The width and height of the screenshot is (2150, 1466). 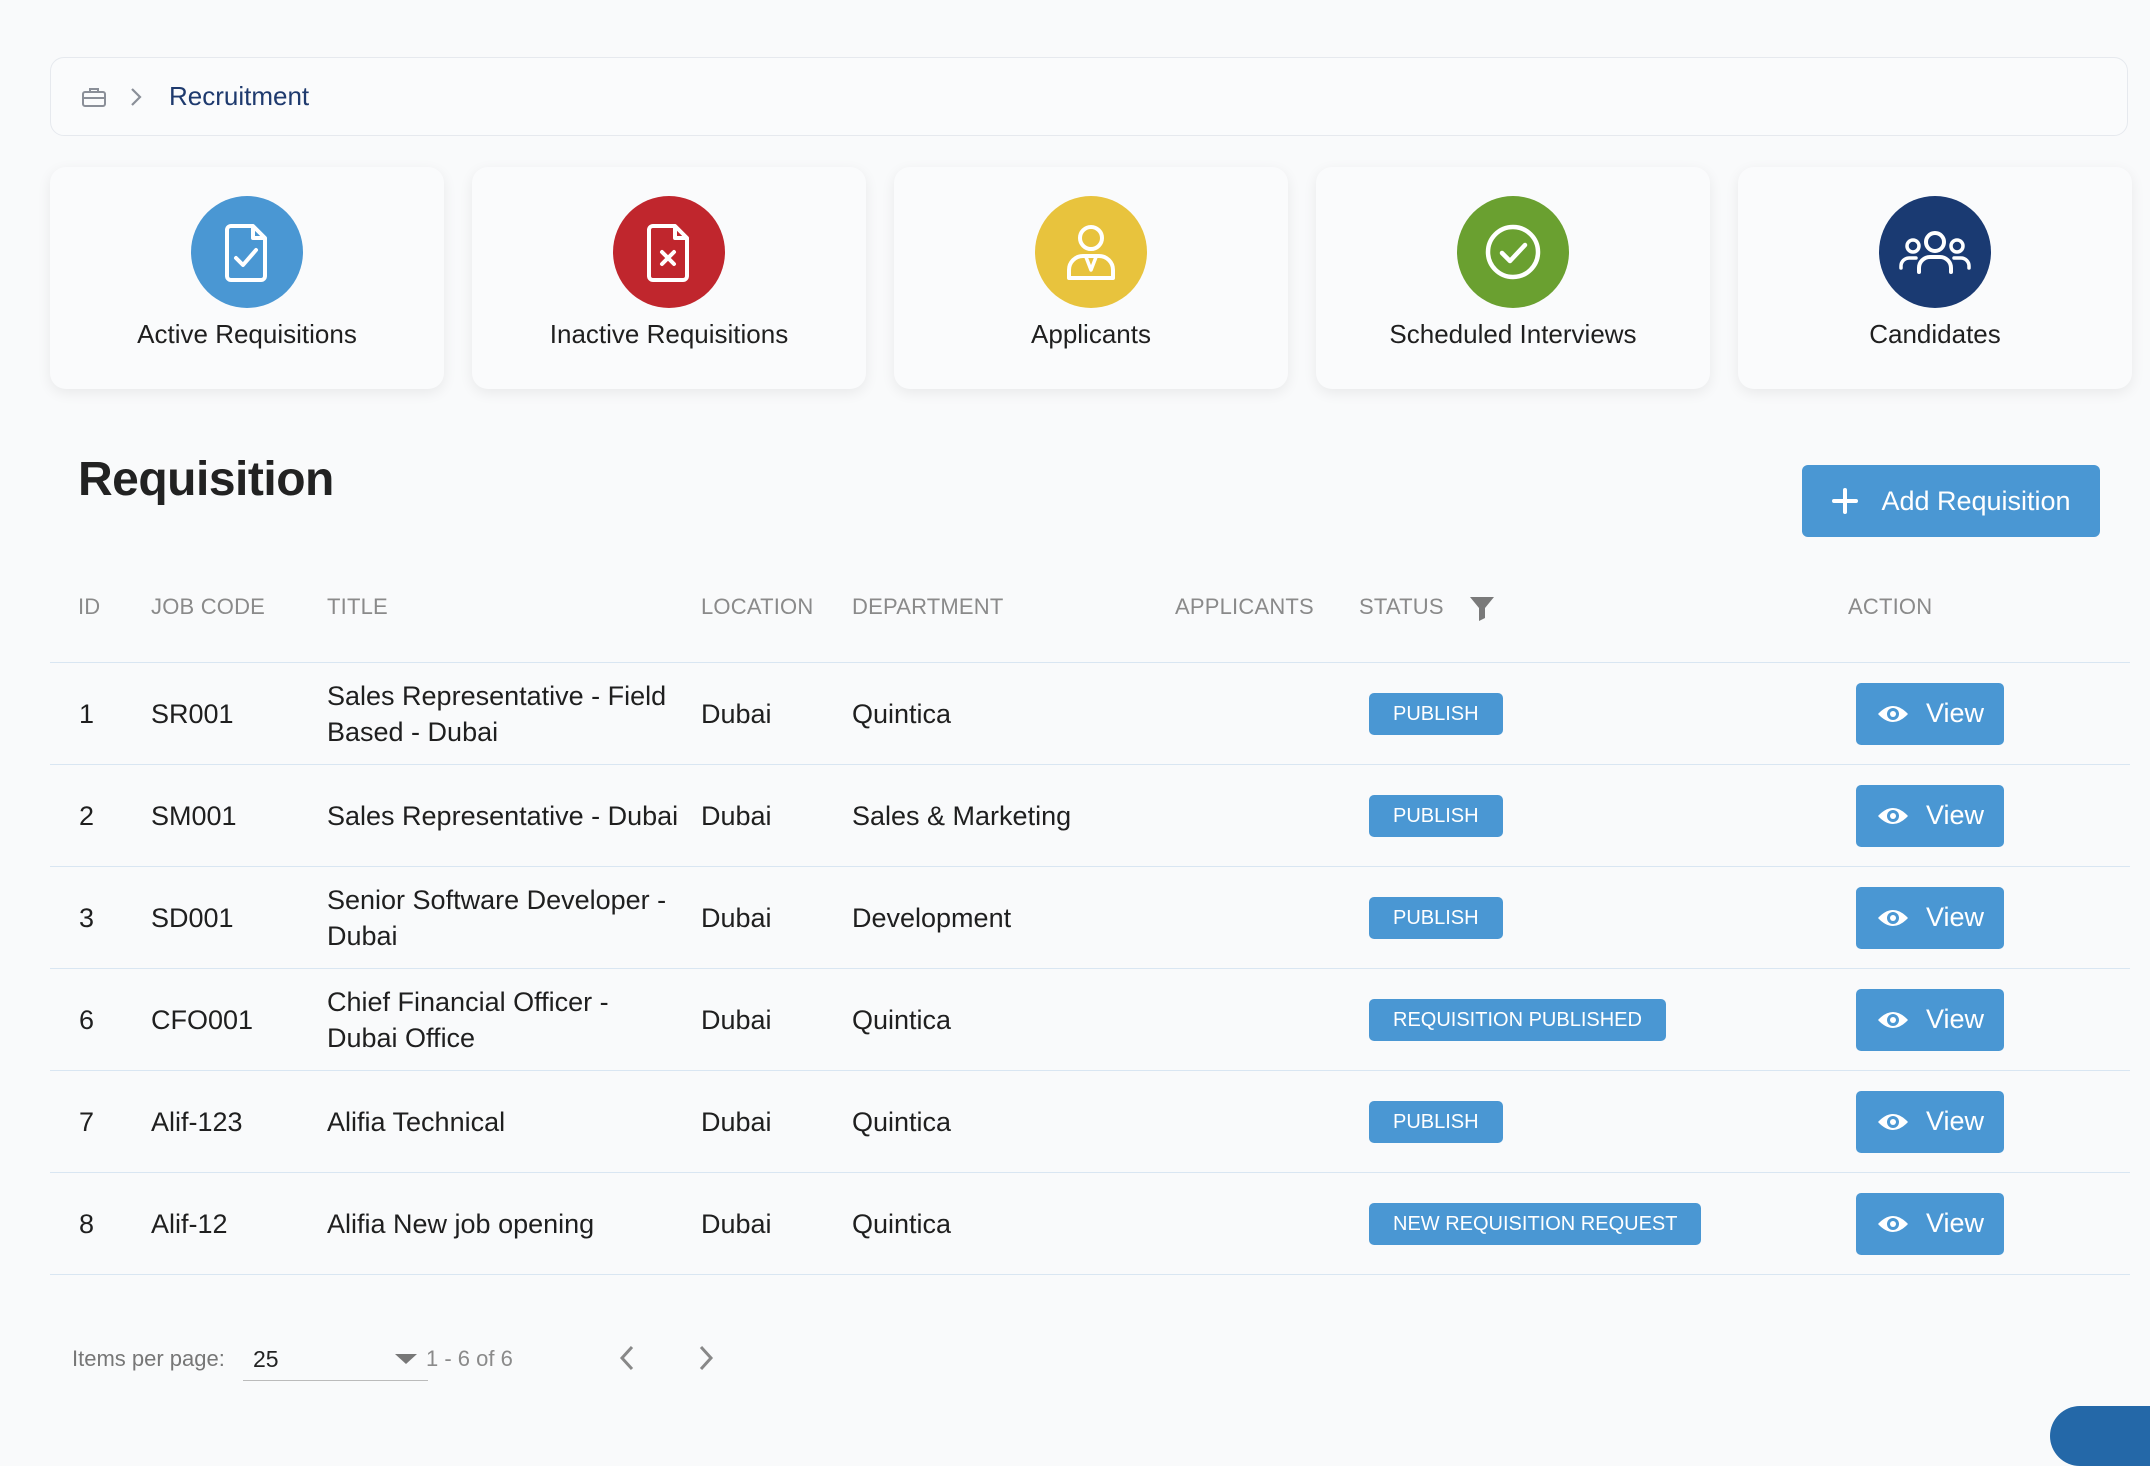 What do you see at coordinates (468, 1019) in the screenshot?
I see `cell-title: Chief Financial Officer - Dubai Office` at bounding box center [468, 1019].